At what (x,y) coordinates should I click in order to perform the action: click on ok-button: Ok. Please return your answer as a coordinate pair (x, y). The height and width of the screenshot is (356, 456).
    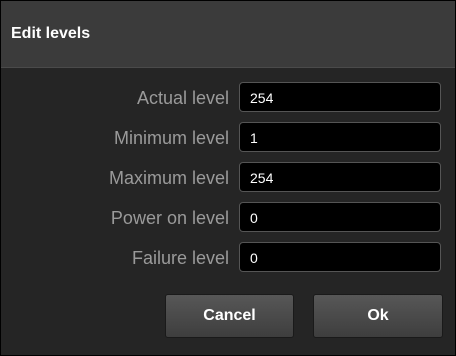
    Looking at the image, I should click on (378, 316).